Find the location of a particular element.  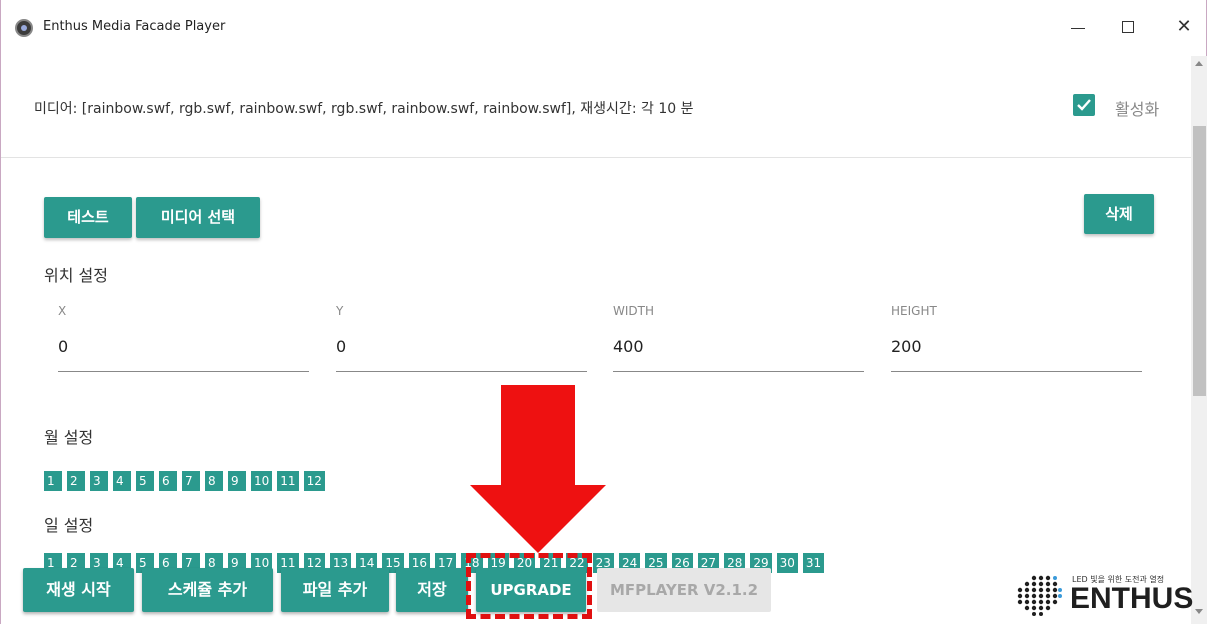

app-logo-icon is located at coordinates (24, 28).